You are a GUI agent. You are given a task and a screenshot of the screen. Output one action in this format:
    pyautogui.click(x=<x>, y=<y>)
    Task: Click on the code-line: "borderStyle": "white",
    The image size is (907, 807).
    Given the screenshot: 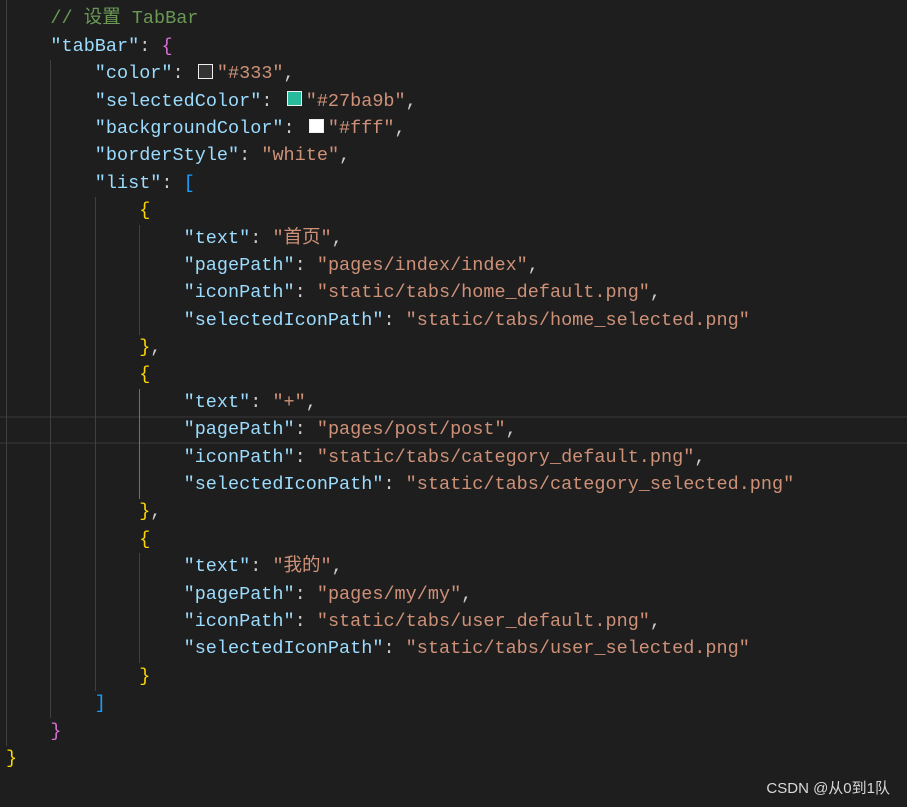 What is the action you would take?
    pyautogui.click(x=453, y=156)
    